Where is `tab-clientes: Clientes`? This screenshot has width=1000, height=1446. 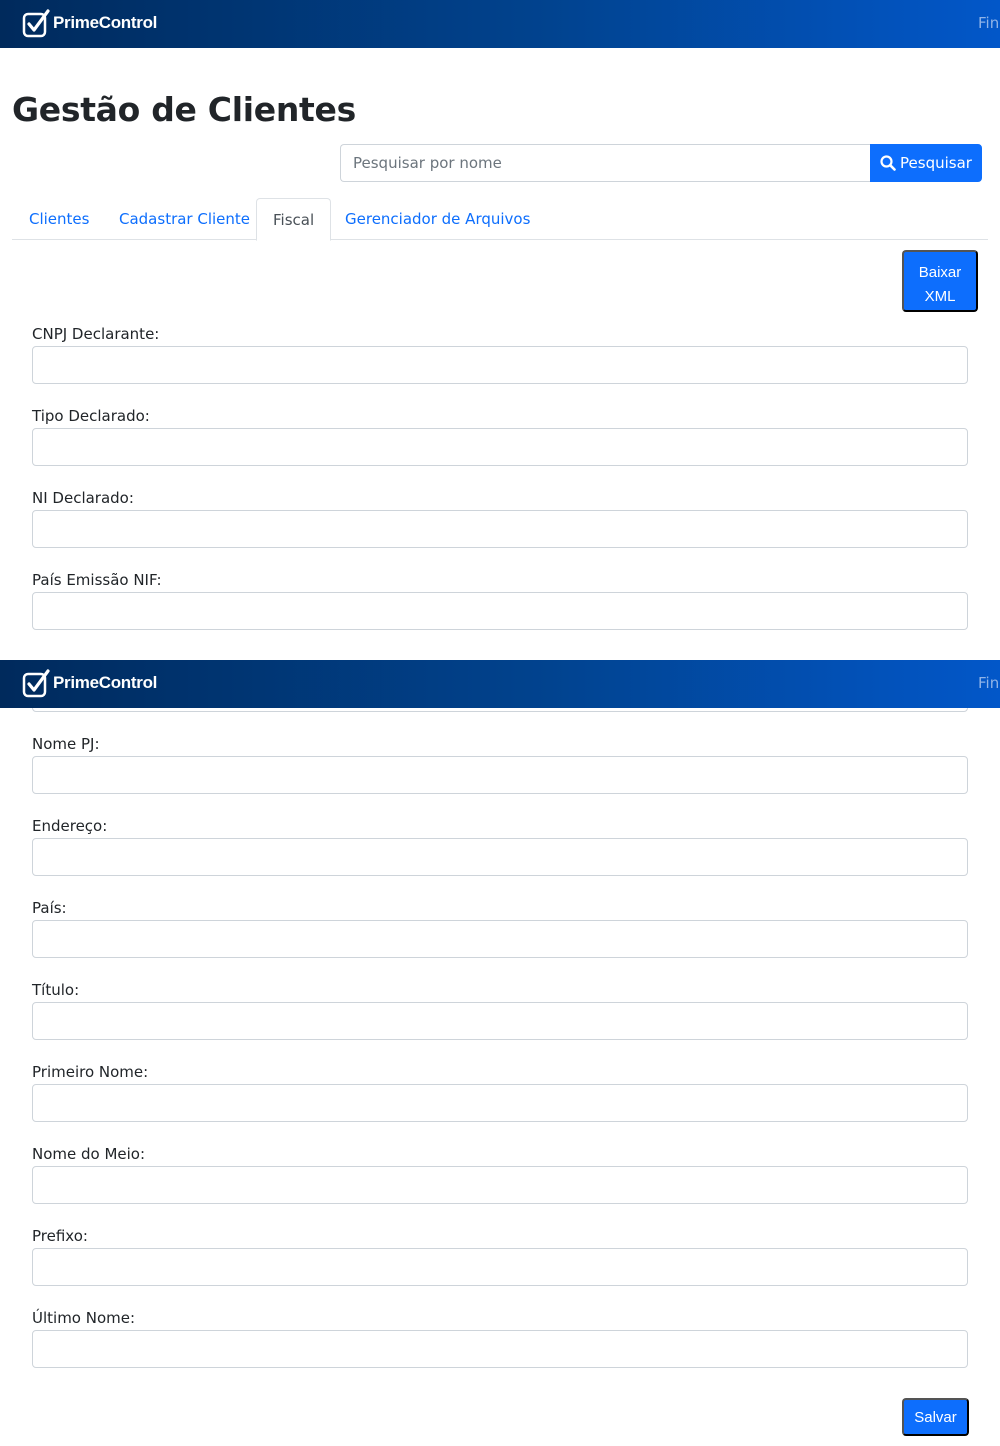
tab-clientes: Clientes is located at coordinates (59, 219).